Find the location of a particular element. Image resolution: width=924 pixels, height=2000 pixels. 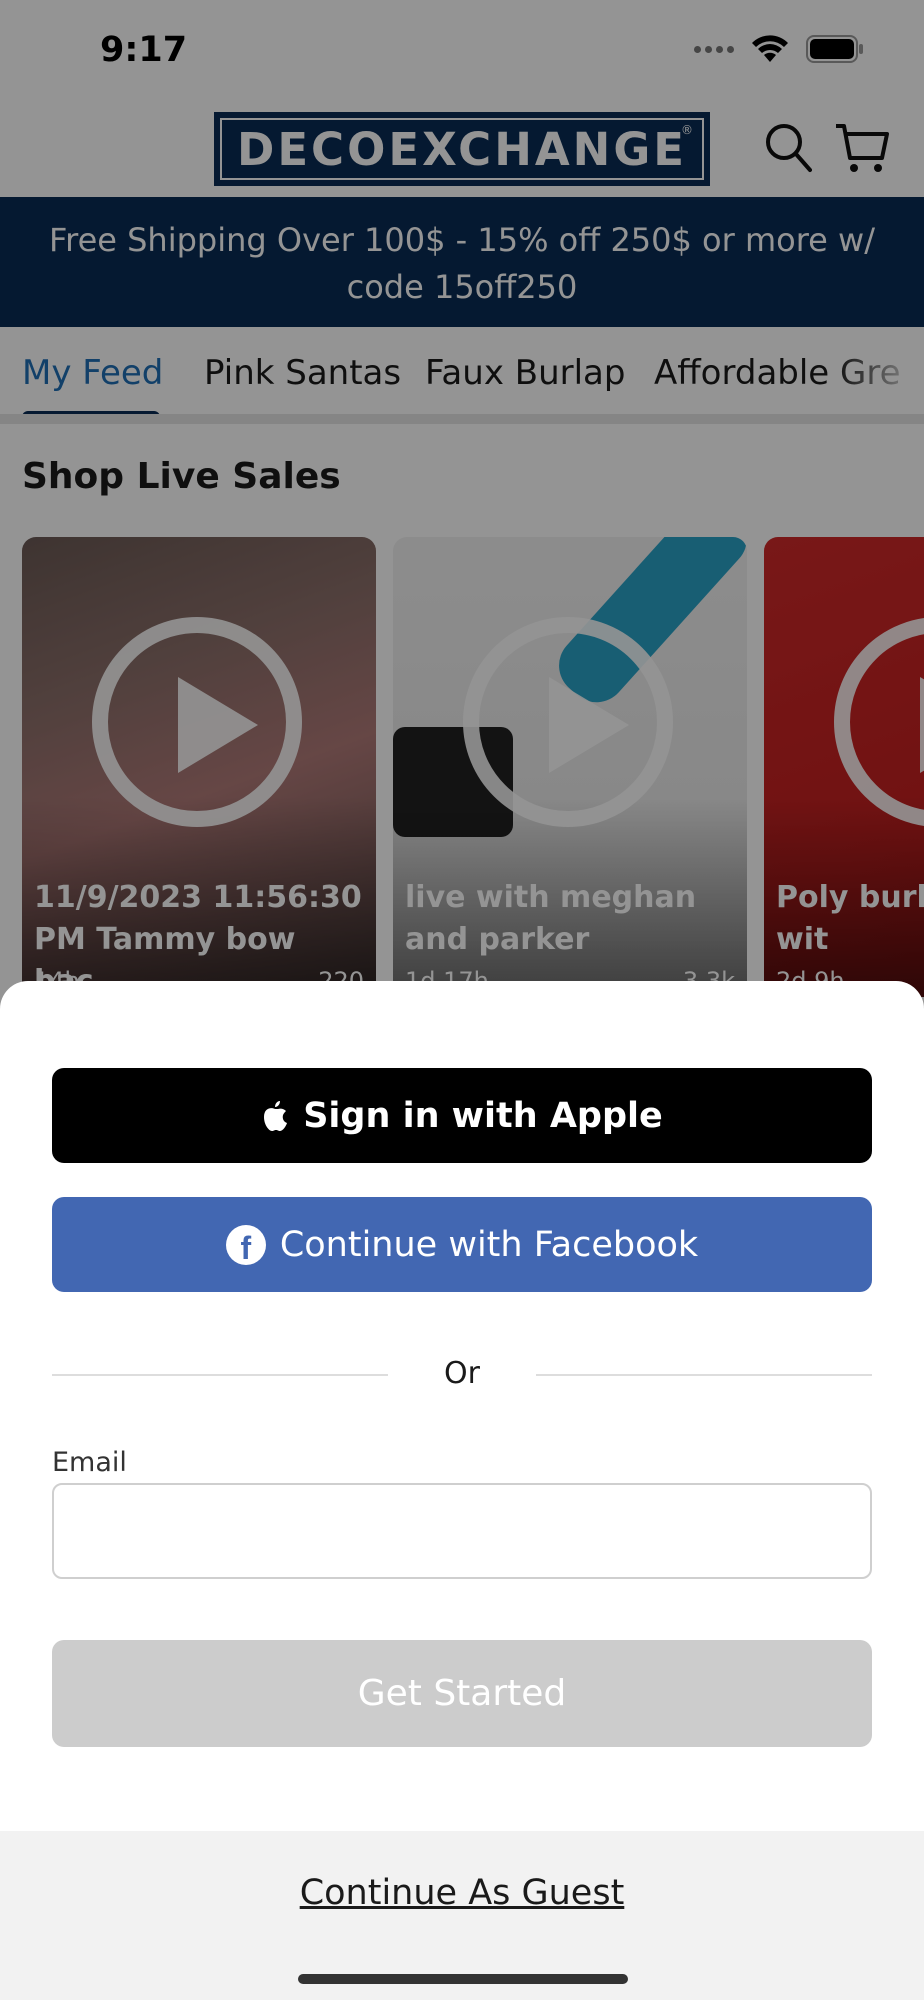

continue-as-guest-link: Continue As Guest is located at coordinates (462, 1893).